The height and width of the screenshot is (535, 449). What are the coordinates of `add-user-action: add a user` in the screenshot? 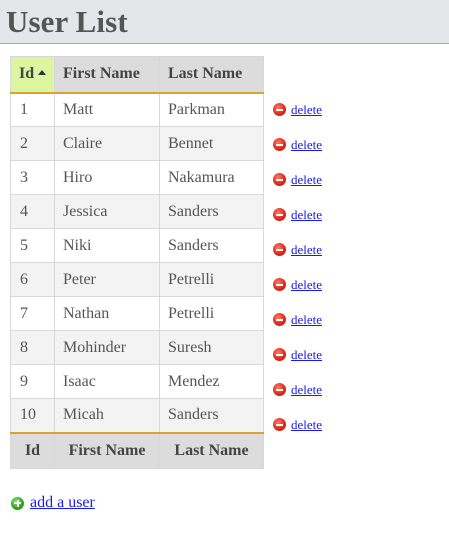 It's located at (53, 503).